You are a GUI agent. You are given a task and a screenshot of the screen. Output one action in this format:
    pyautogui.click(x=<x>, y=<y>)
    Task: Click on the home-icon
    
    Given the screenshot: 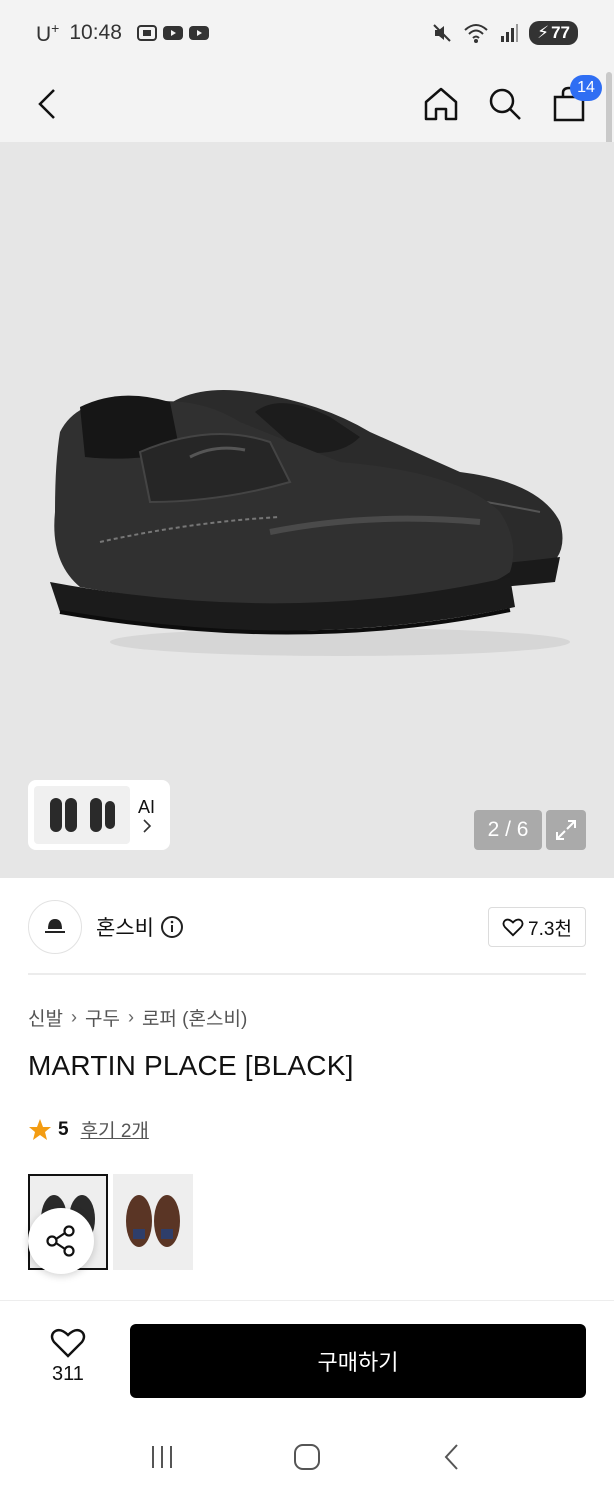 What is the action you would take?
    pyautogui.click(x=441, y=104)
    